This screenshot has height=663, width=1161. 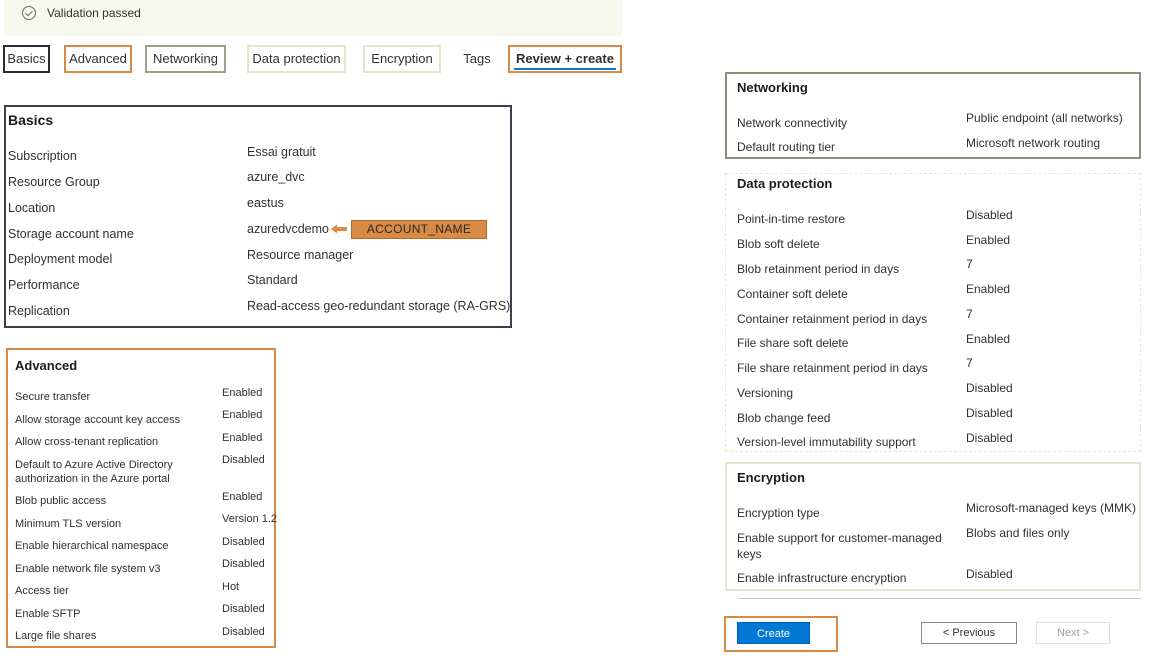 I want to click on arrow-left-icon, so click(x=339, y=229).